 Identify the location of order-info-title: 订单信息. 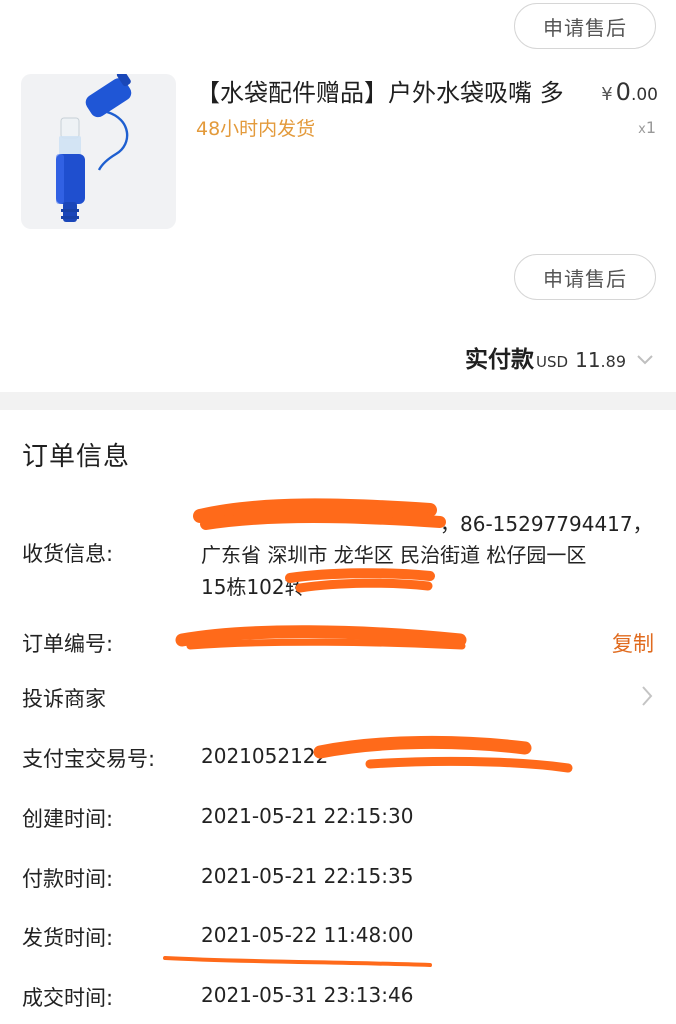
(76, 457).